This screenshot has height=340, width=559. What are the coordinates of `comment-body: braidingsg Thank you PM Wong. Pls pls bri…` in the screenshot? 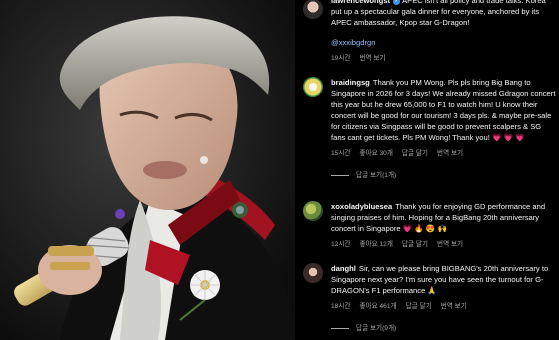 It's located at (444, 110).